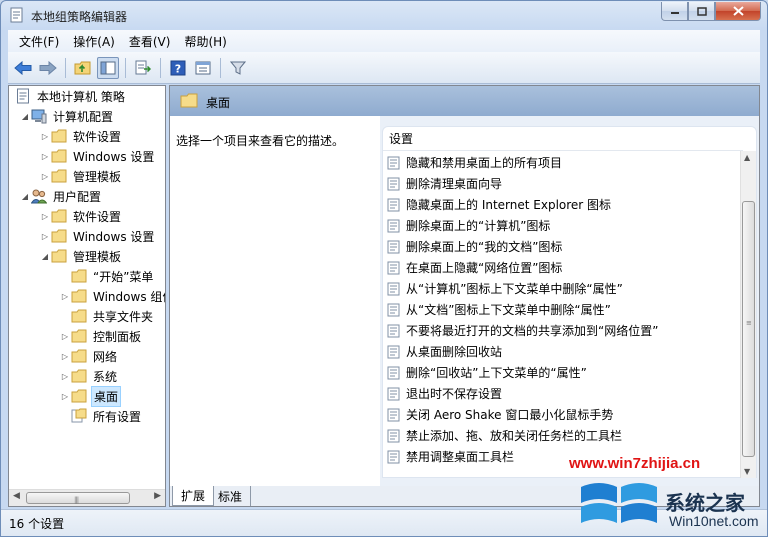  I want to click on setting-row: 从“计算机”图标上下文菜单中删除“属性”, so click(505, 288).